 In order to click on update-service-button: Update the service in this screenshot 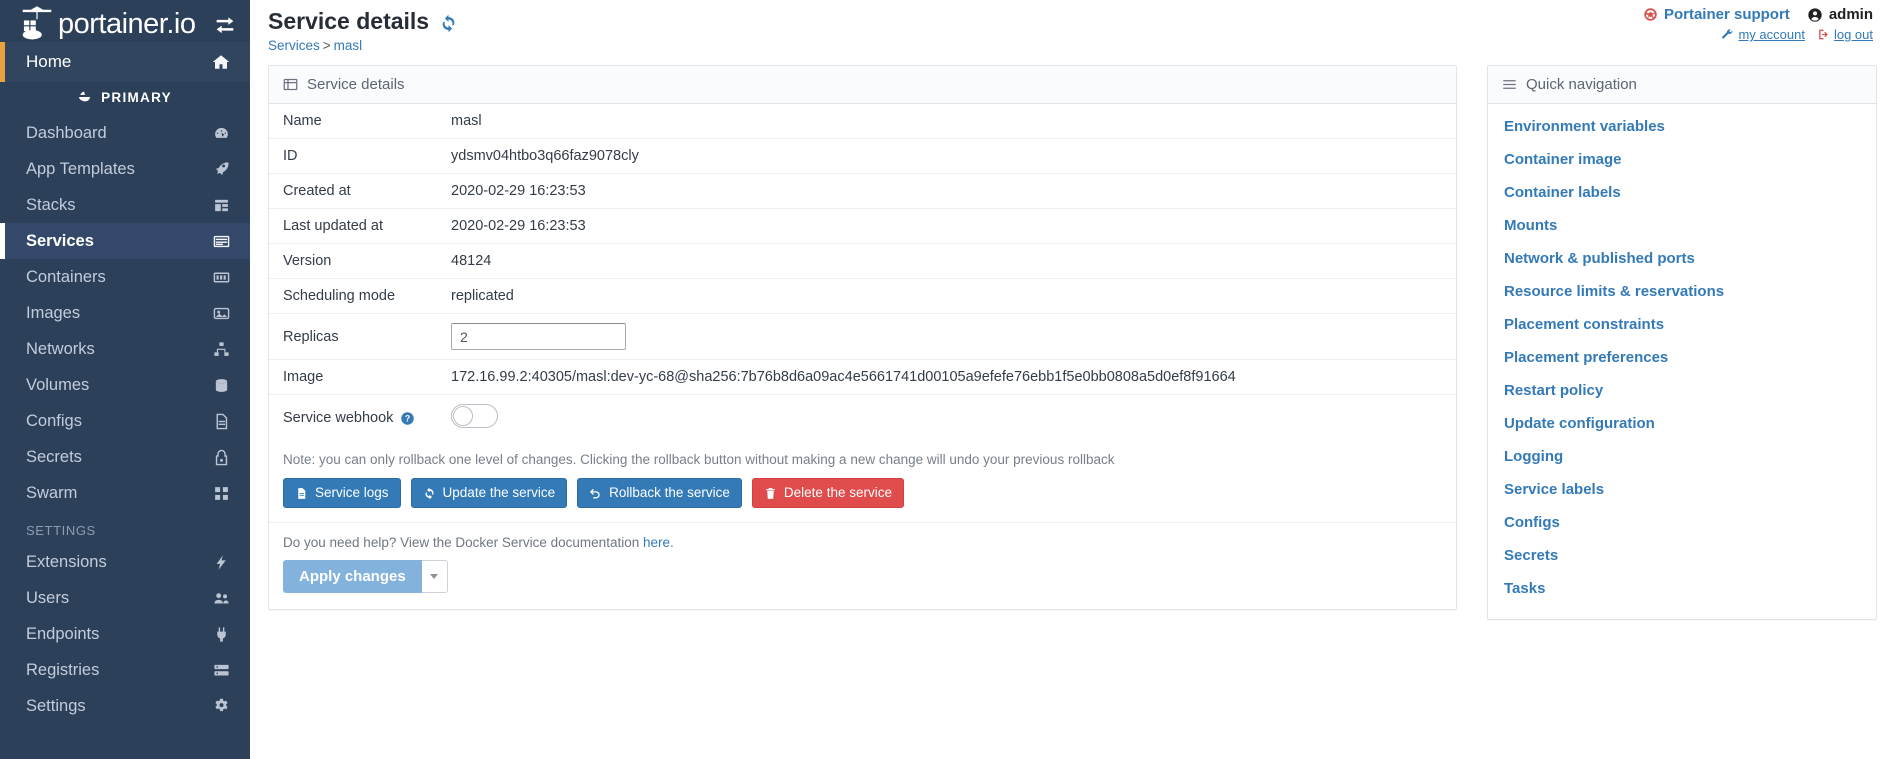, I will do `click(489, 493)`.